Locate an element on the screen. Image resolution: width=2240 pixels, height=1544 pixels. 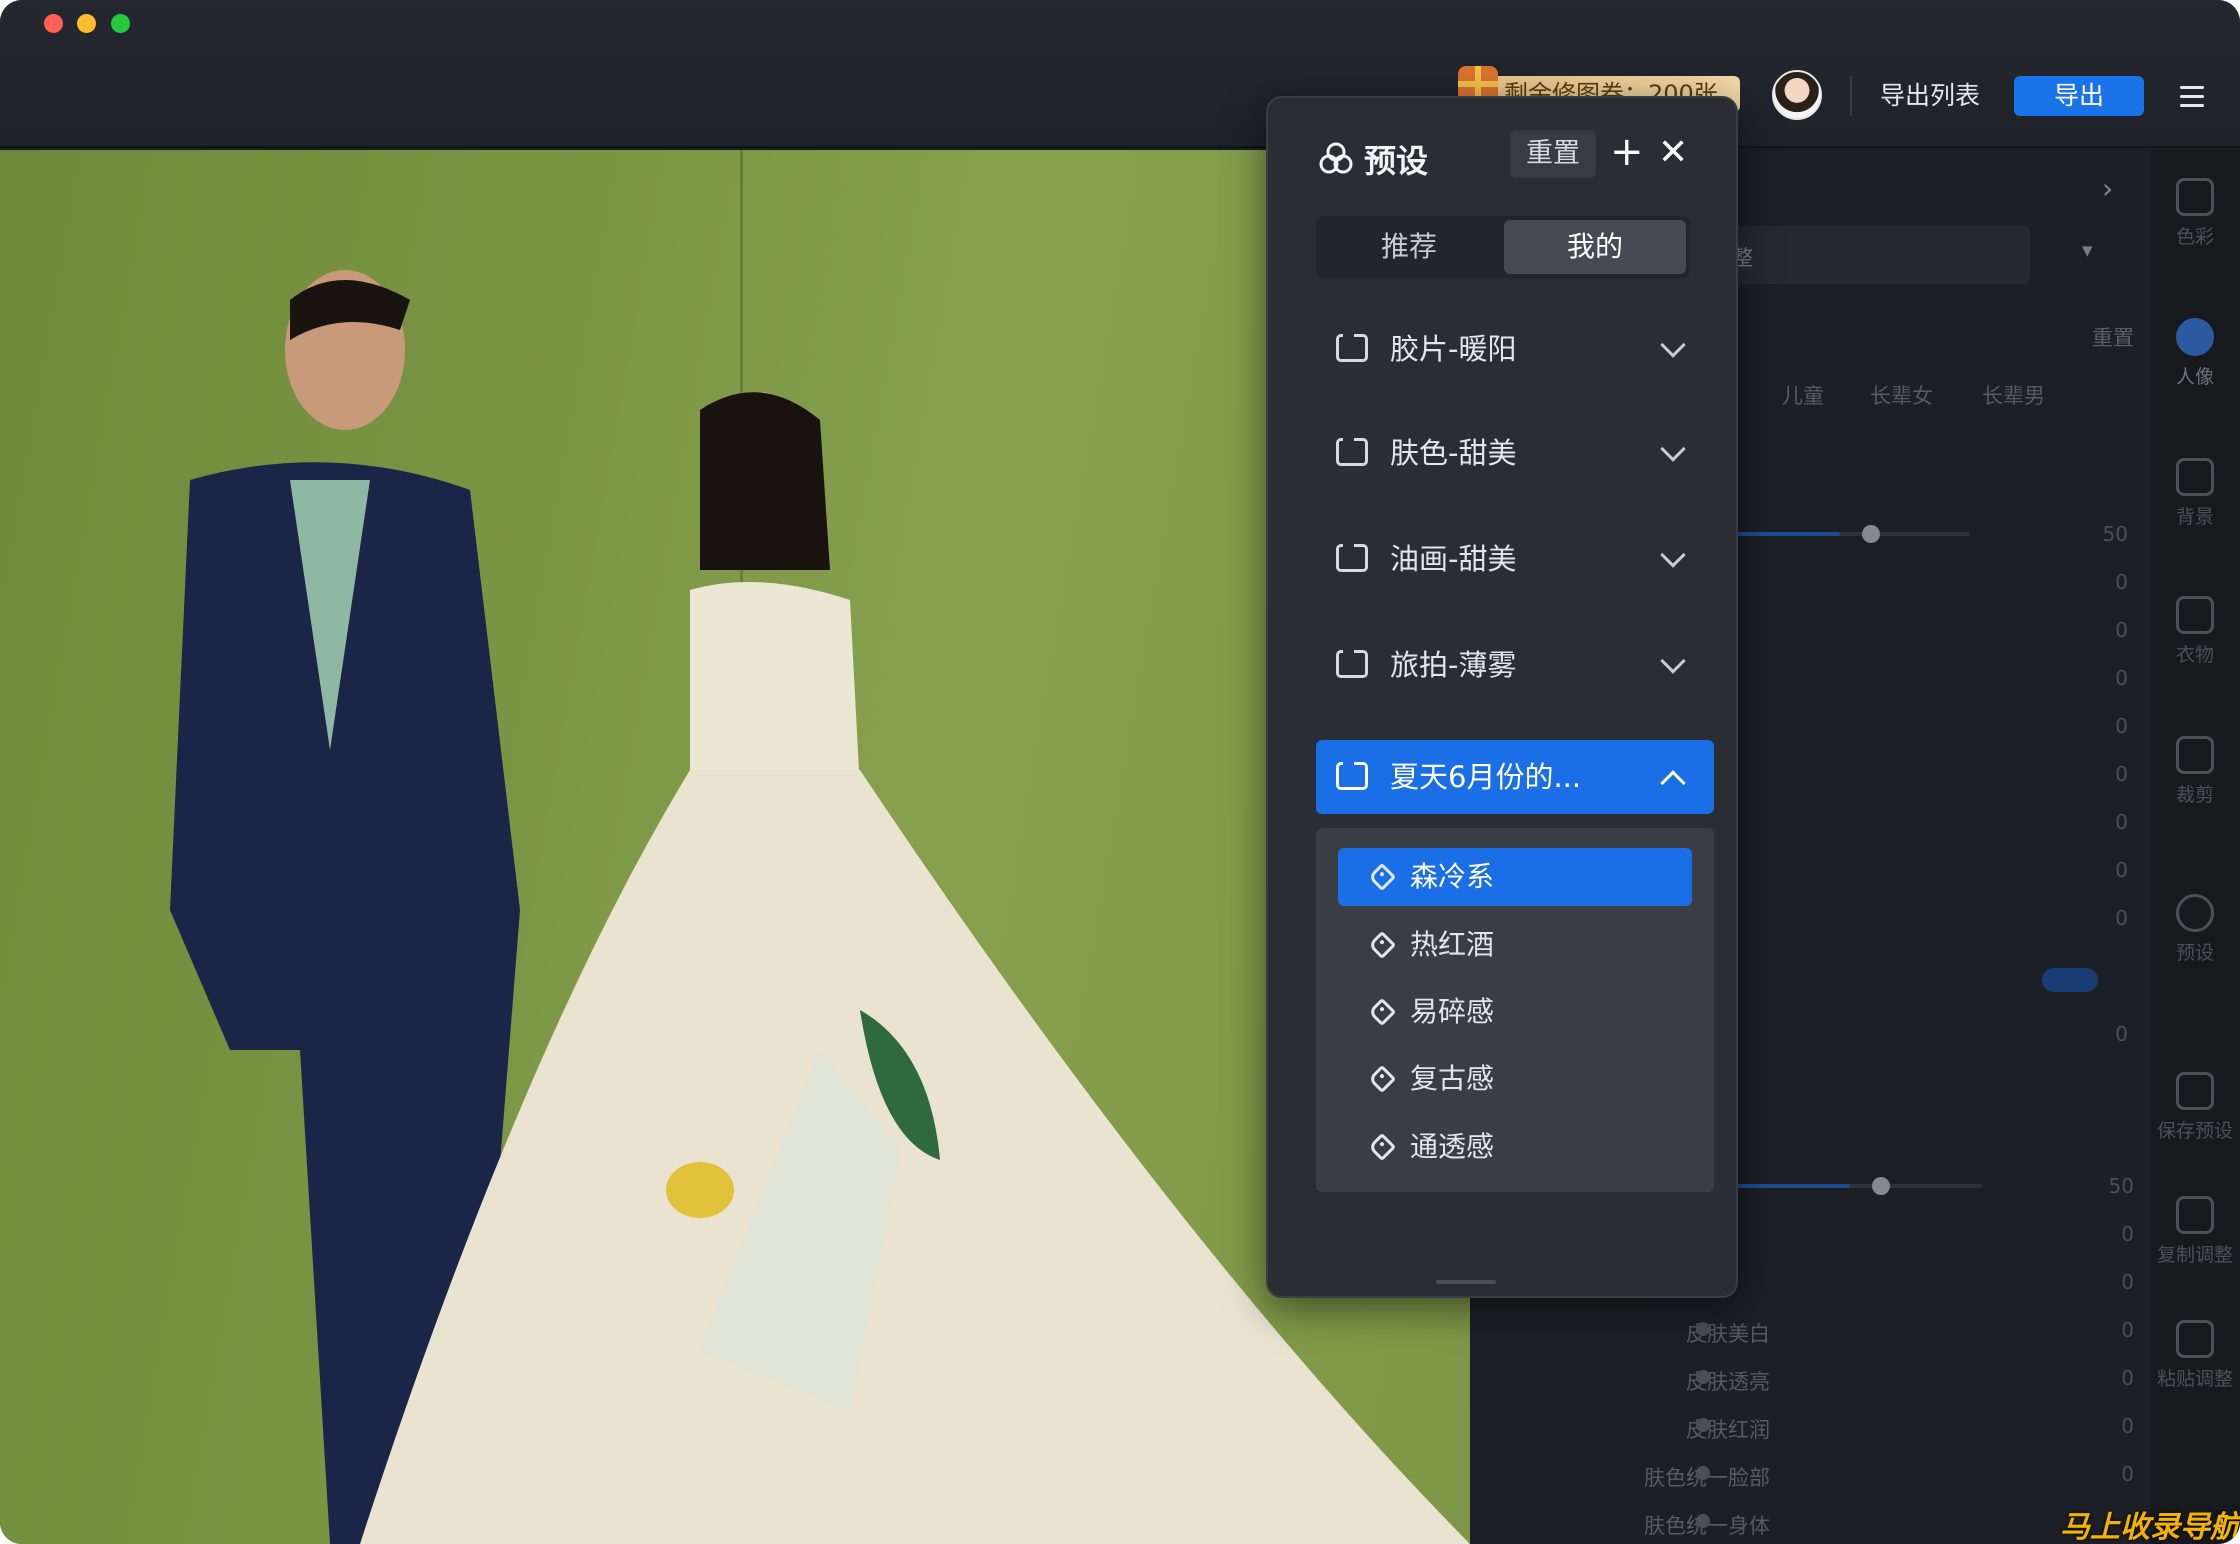
tool-clothing: 衣物 is located at coordinates (2195, 631).